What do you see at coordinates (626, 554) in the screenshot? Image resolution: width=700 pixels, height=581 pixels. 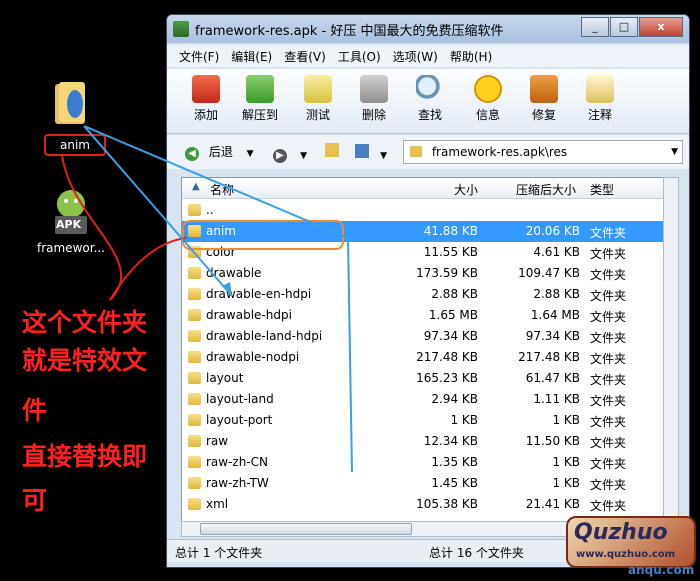 I see `watermark-sub: www.quzhuo.com` at bounding box center [626, 554].